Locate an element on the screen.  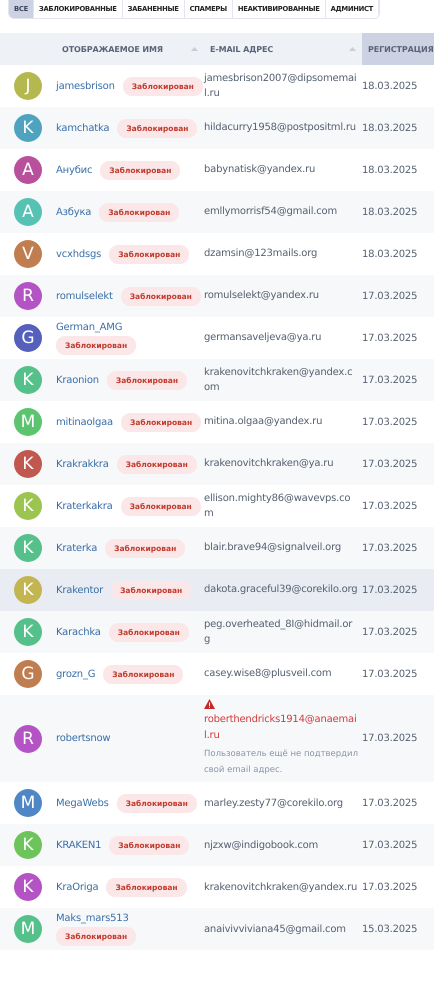
email-text: marley.zesty77@corekilo.org is located at coordinates (274, 803).